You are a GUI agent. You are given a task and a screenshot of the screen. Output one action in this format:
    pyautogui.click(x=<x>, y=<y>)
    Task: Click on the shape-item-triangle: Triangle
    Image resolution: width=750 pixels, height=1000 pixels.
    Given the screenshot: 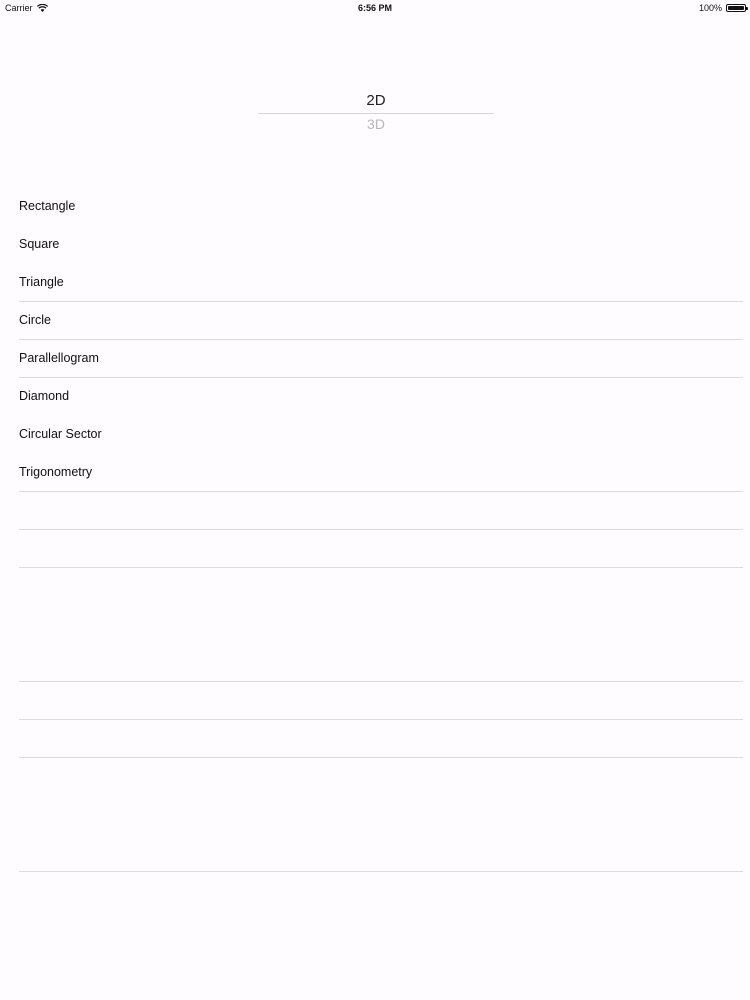 What is the action you would take?
    pyautogui.click(x=375, y=282)
    